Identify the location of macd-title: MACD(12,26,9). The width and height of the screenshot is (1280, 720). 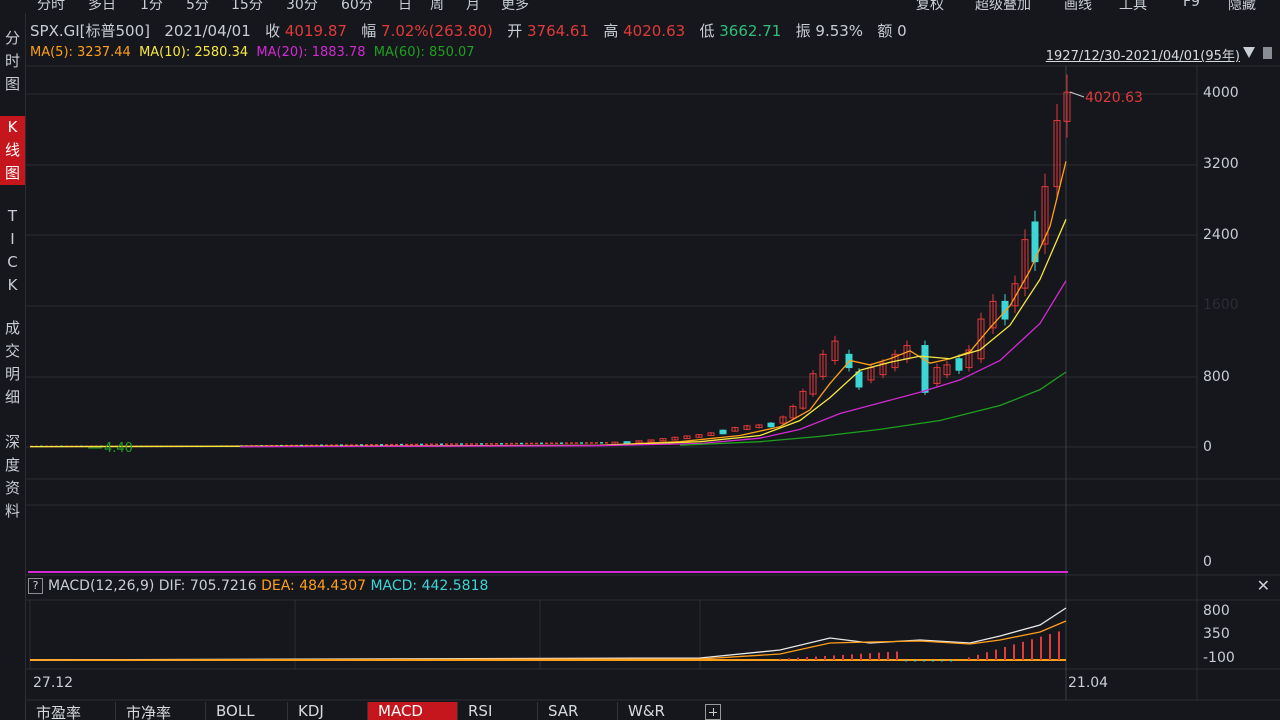
(101, 586).